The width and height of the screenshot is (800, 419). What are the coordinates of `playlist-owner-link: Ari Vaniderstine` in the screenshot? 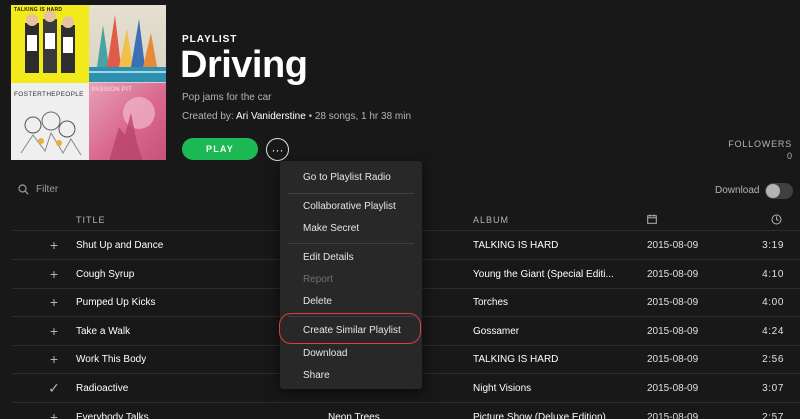 It's located at (271, 116).